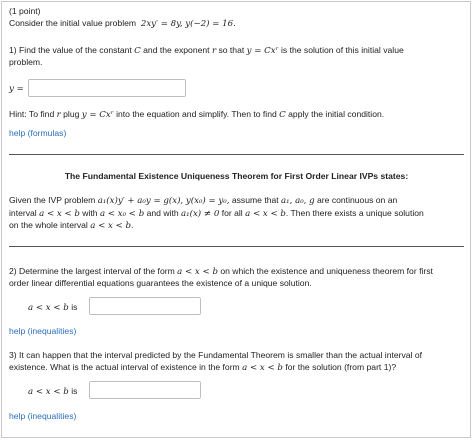 This screenshot has width=474, height=440. Describe the element at coordinates (52, 200) in the screenshot. I see `theorem-text-1a: Given the IVP problem` at that location.